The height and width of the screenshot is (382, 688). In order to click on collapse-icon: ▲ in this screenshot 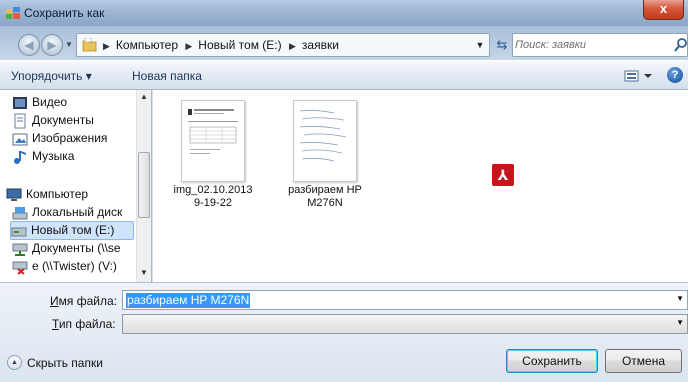, I will do `click(14, 362)`.